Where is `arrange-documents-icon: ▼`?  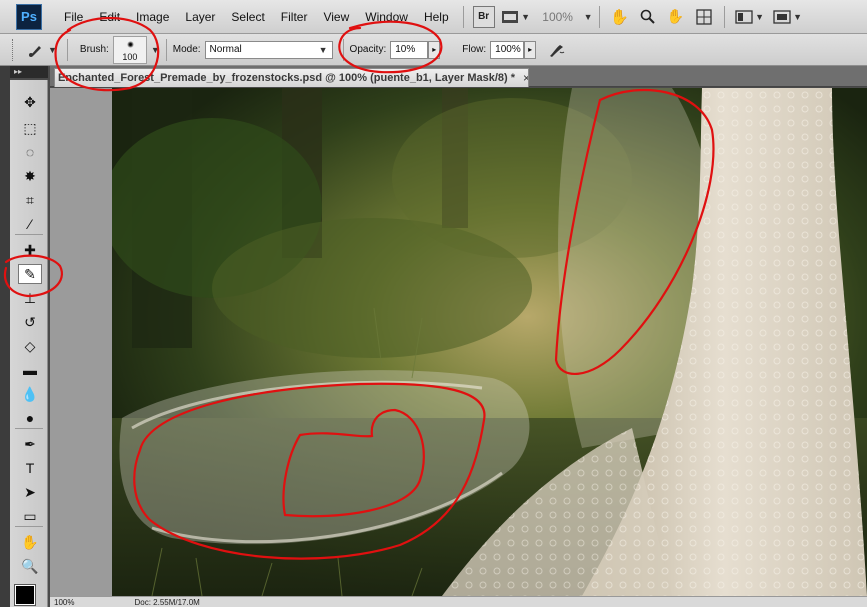 arrange-documents-icon: ▼ is located at coordinates (750, 17).